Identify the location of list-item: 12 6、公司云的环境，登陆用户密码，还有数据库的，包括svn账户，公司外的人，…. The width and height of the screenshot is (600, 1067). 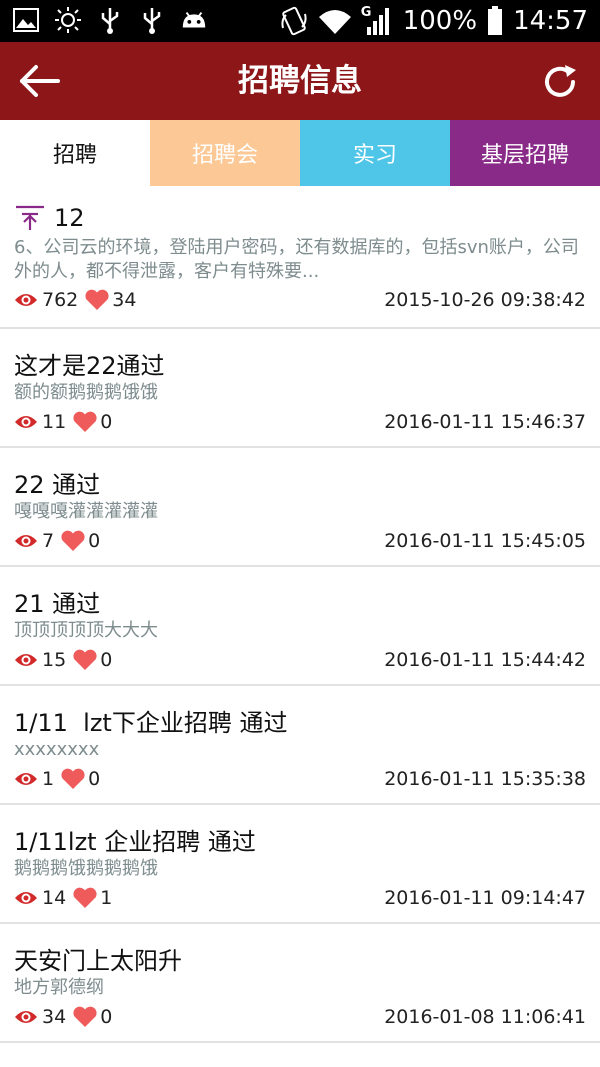
(300, 257).